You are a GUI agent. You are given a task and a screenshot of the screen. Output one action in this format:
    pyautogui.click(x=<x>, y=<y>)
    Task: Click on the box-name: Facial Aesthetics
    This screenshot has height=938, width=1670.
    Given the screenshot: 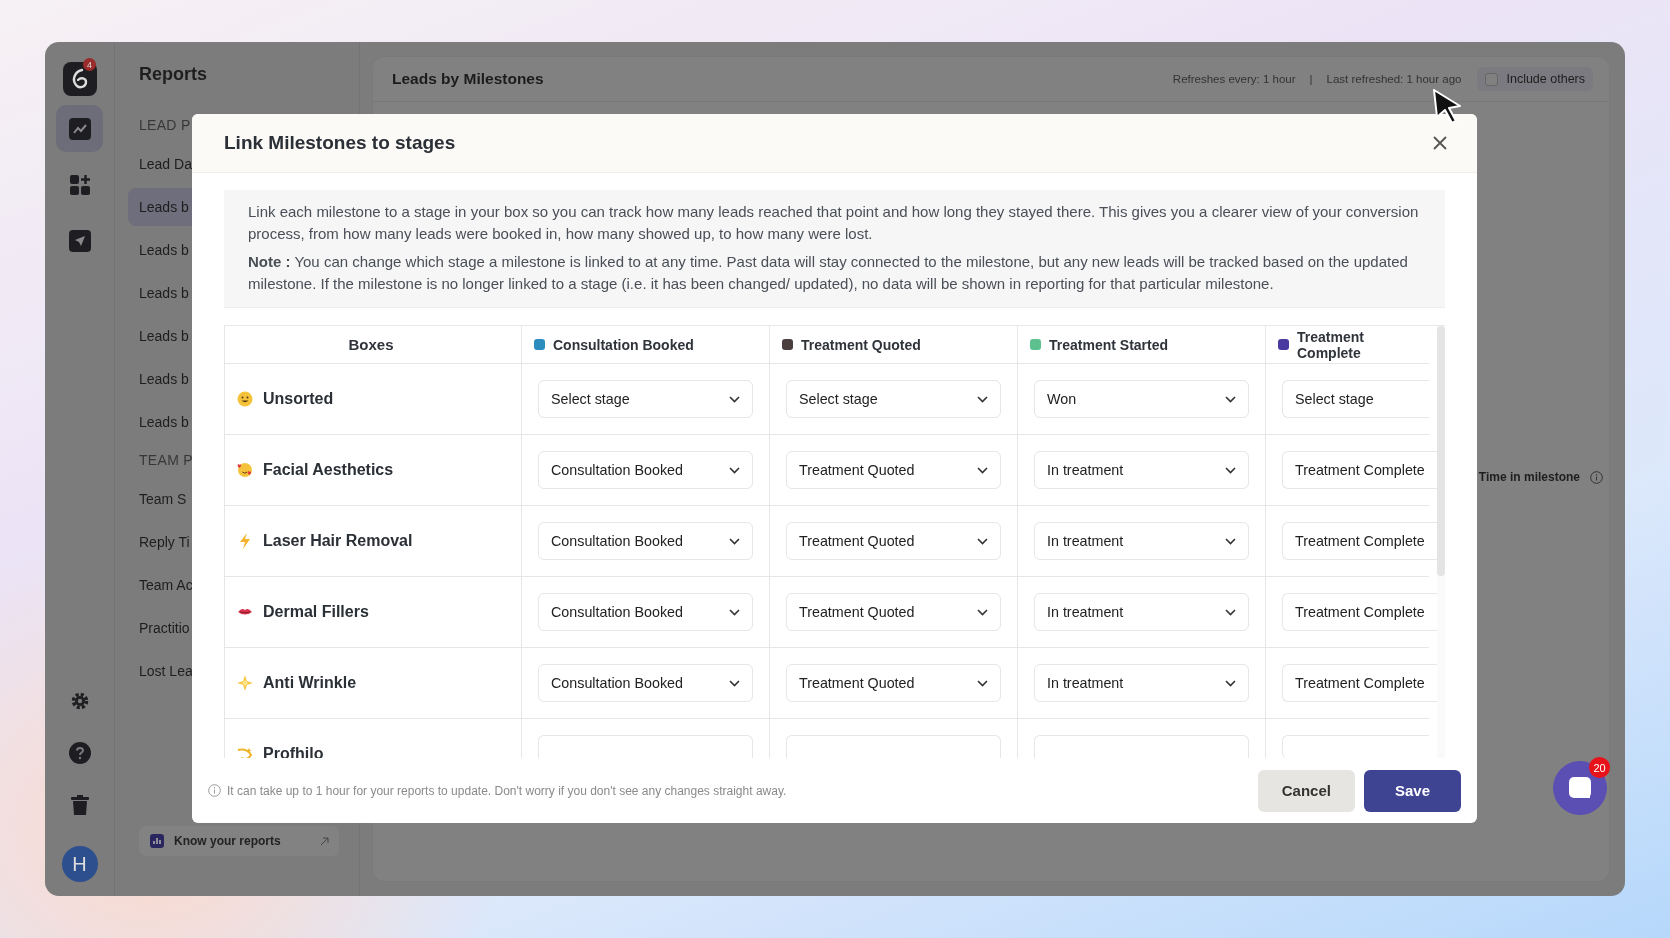 What is the action you would take?
    pyautogui.click(x=328, y=470)
    